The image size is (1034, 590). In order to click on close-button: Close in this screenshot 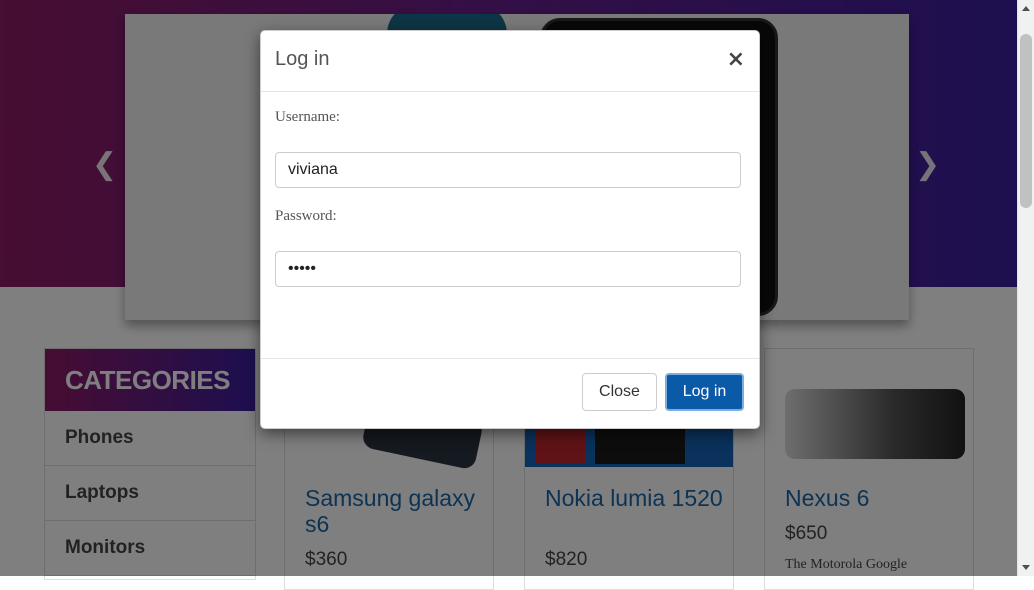, I will do `click(619, 392)`.